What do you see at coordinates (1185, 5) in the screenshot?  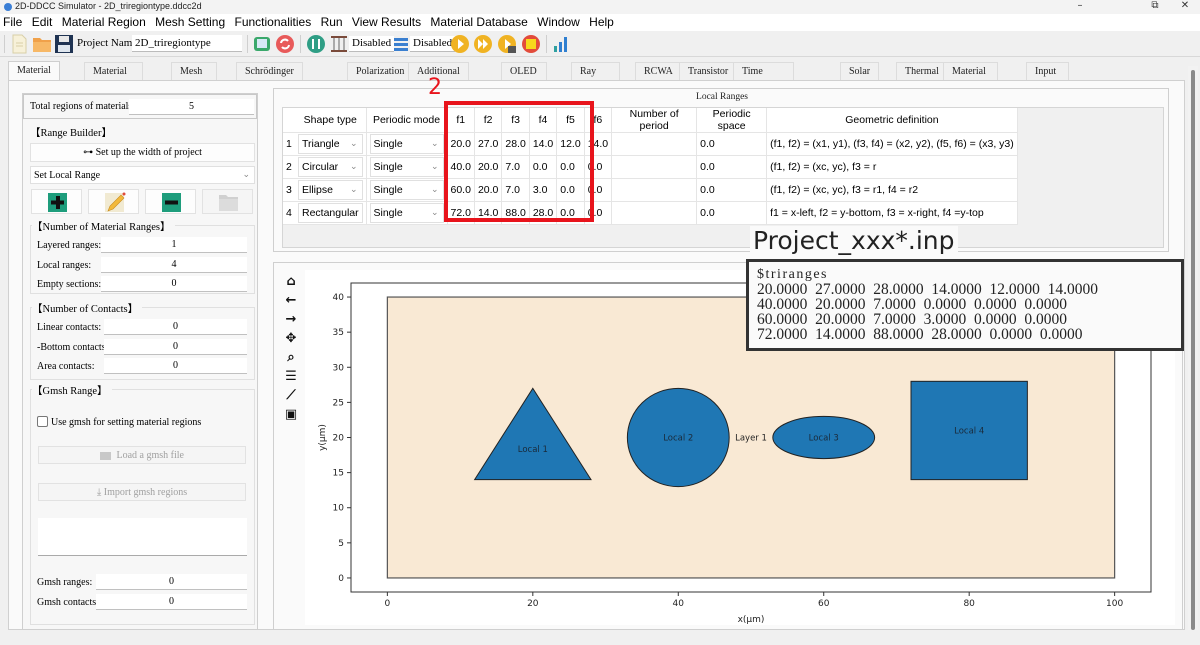 I see `close-button: ✕` at bounding box center [1185, 5].